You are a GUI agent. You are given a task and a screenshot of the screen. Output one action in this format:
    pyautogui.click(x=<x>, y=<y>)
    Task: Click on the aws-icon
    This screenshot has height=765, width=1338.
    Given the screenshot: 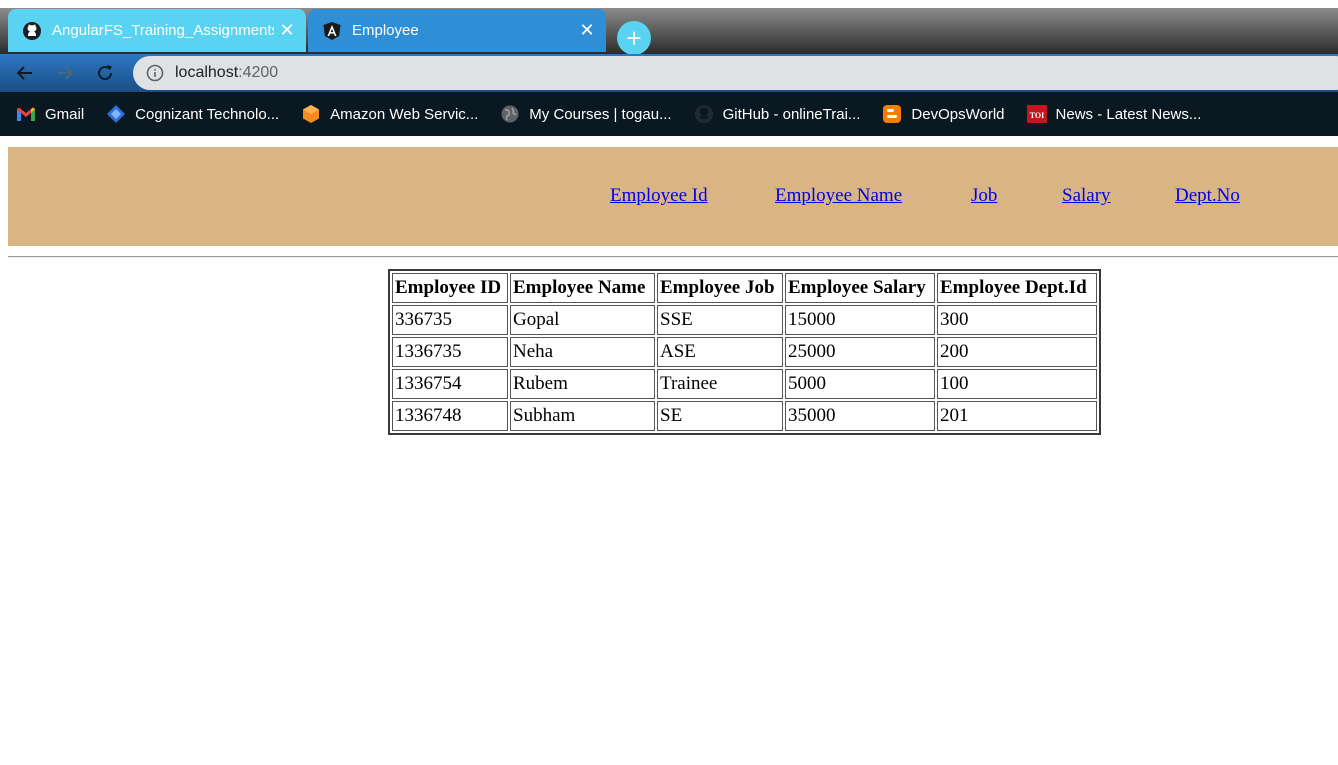 What is the action you would take?
    pyautogui.click(x=311, y=114)
    